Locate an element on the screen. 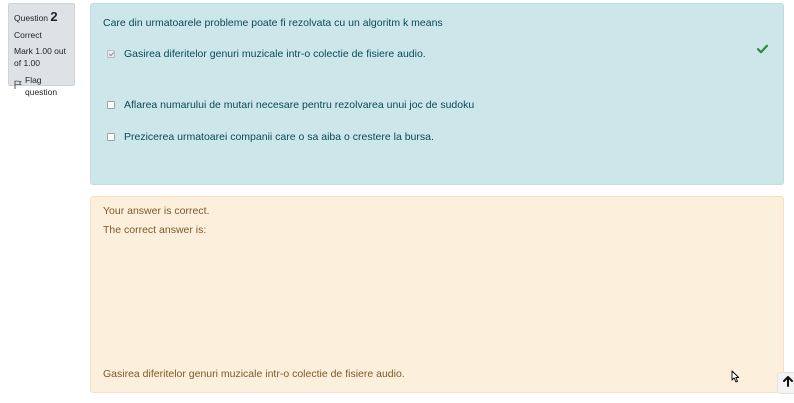 This screenshot has width=794, height=403. question-state: Correct is located at coordinates (28, 34).